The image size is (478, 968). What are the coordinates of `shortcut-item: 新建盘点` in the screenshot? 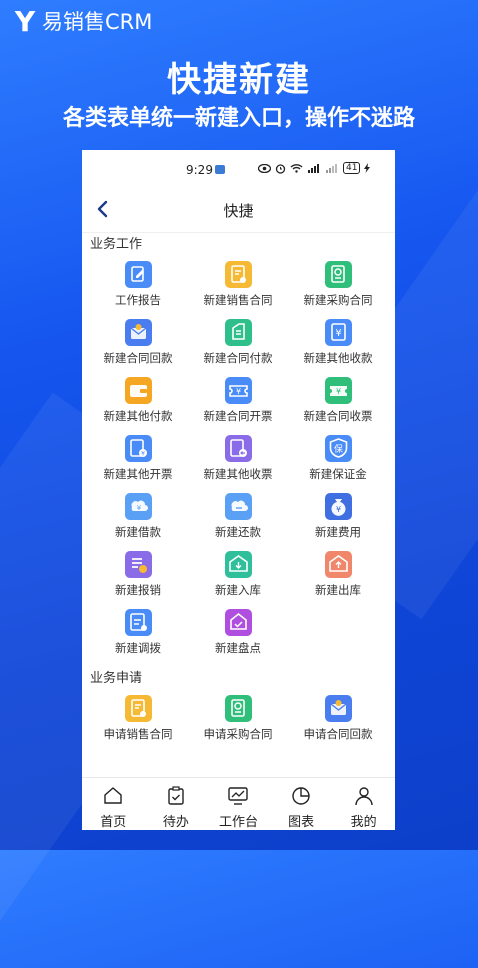 It's located at (238, 634).